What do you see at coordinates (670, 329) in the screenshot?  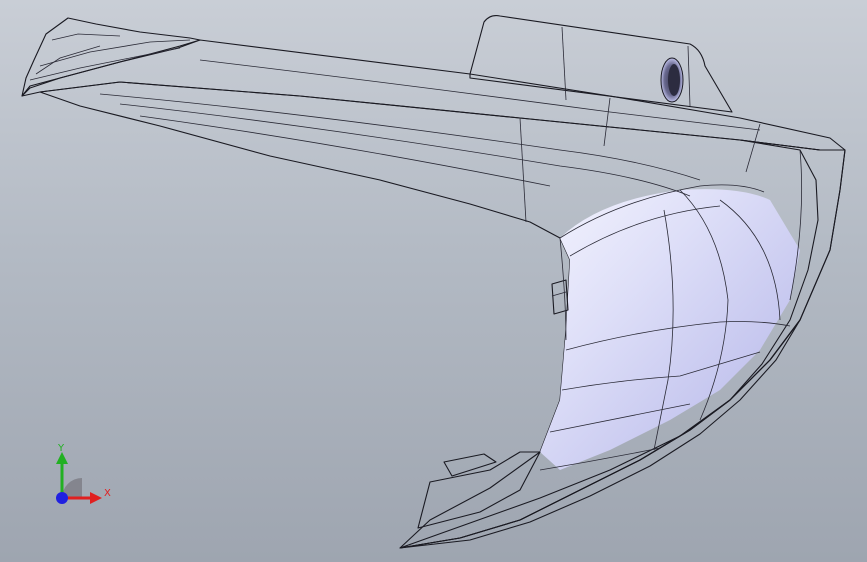 I see `curved-panel` at bounding box center [670, 329].